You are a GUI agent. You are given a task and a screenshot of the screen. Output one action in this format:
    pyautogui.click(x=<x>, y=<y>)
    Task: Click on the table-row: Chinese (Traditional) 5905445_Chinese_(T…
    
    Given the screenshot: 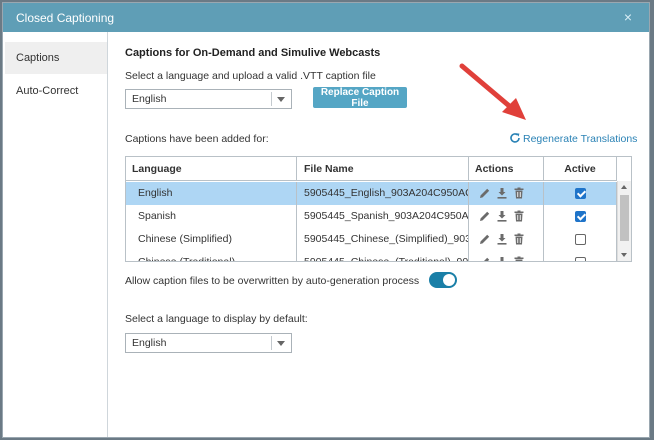 What is the action you would take?
    pyautogui.click(x=371, y=256)
    